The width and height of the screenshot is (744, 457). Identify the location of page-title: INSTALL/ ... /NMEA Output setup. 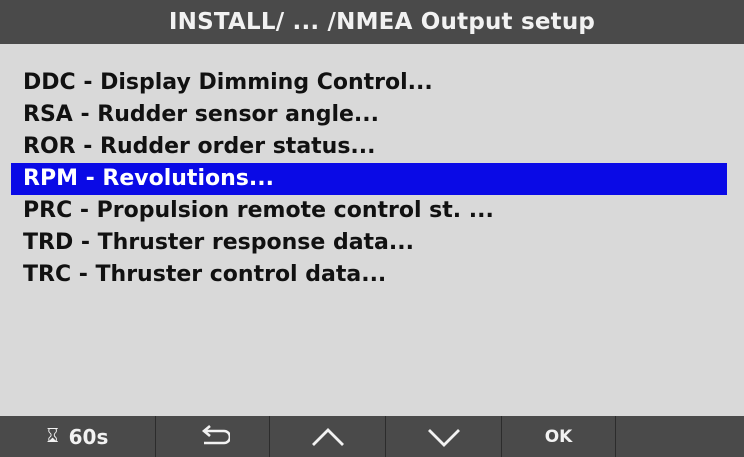
(382, 22).